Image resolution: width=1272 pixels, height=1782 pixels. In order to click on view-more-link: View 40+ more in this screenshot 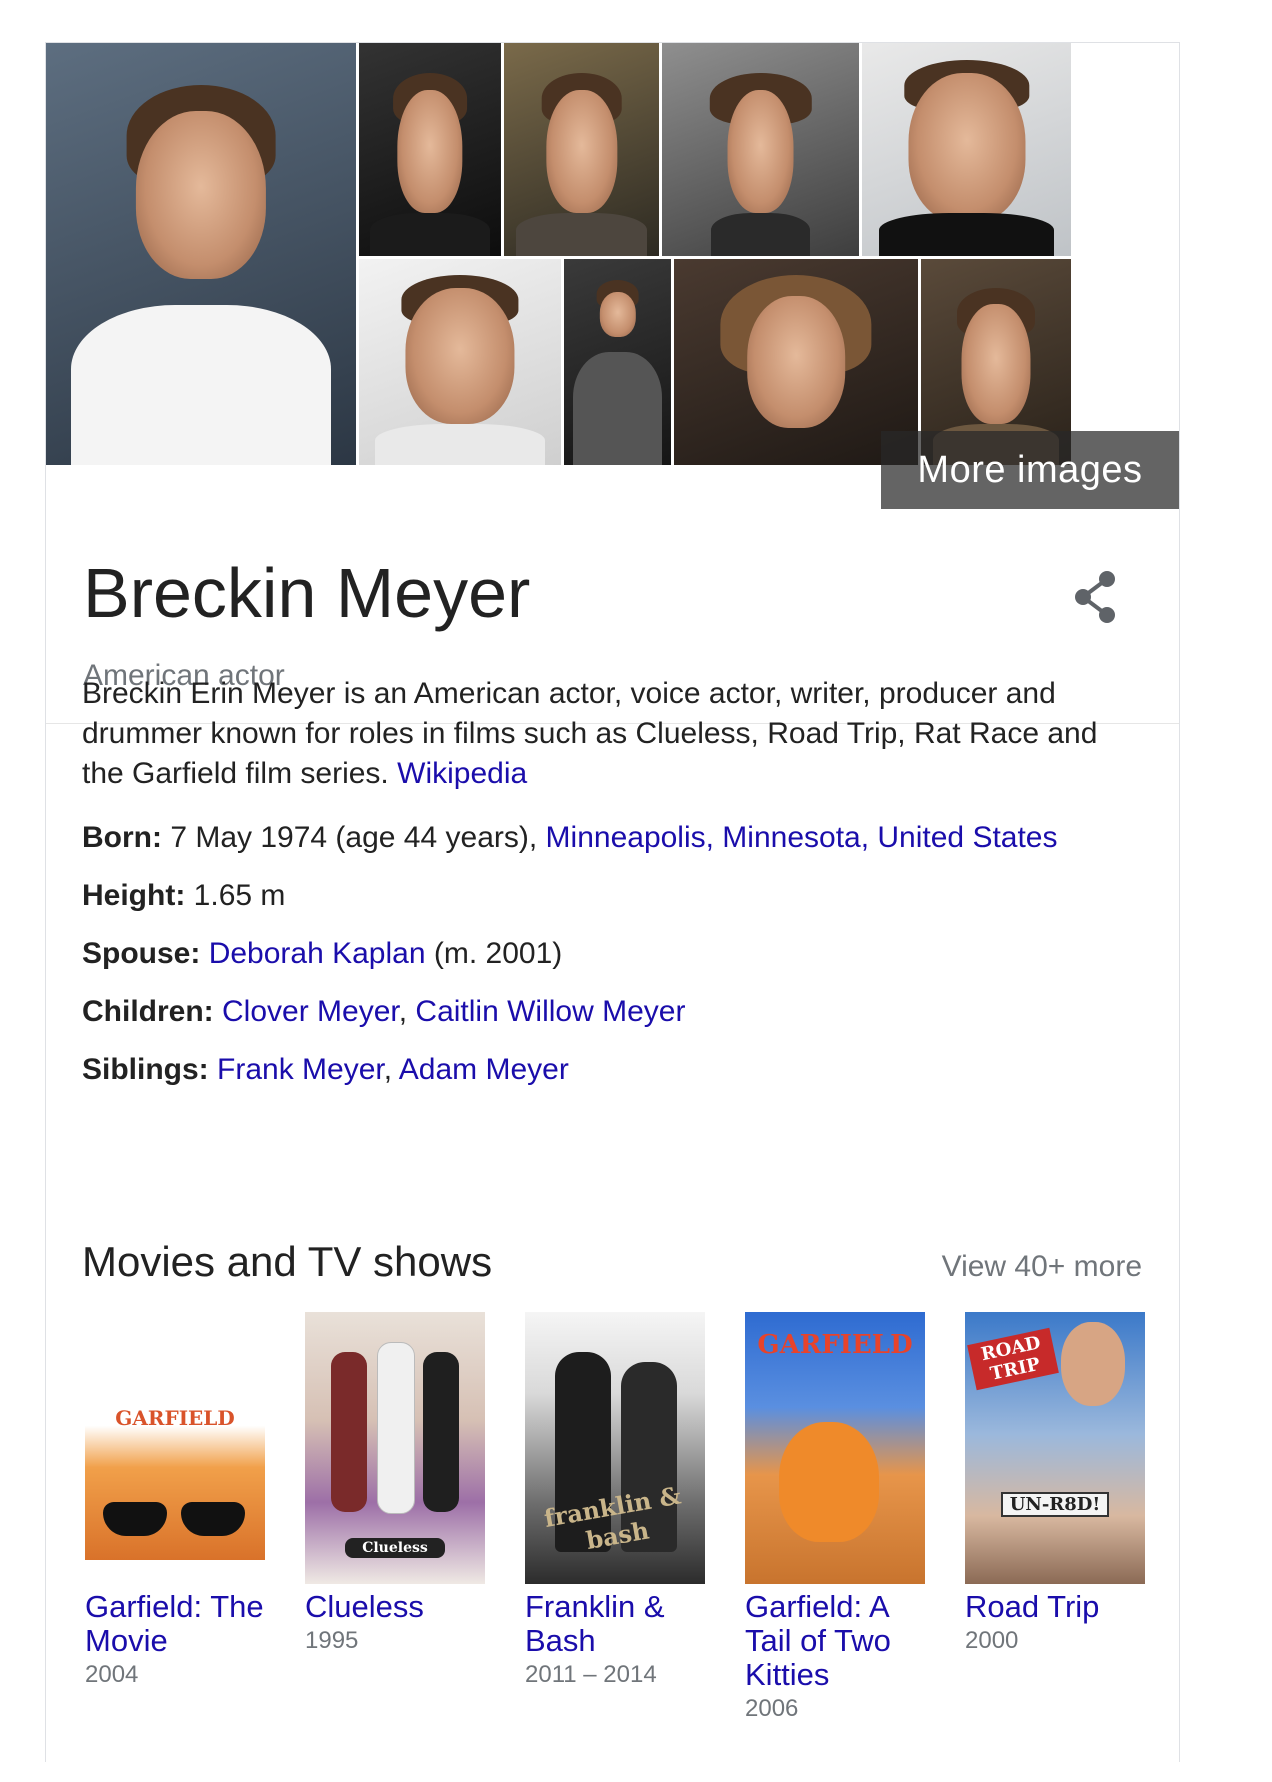, I will do `click(1042, 1267)`.